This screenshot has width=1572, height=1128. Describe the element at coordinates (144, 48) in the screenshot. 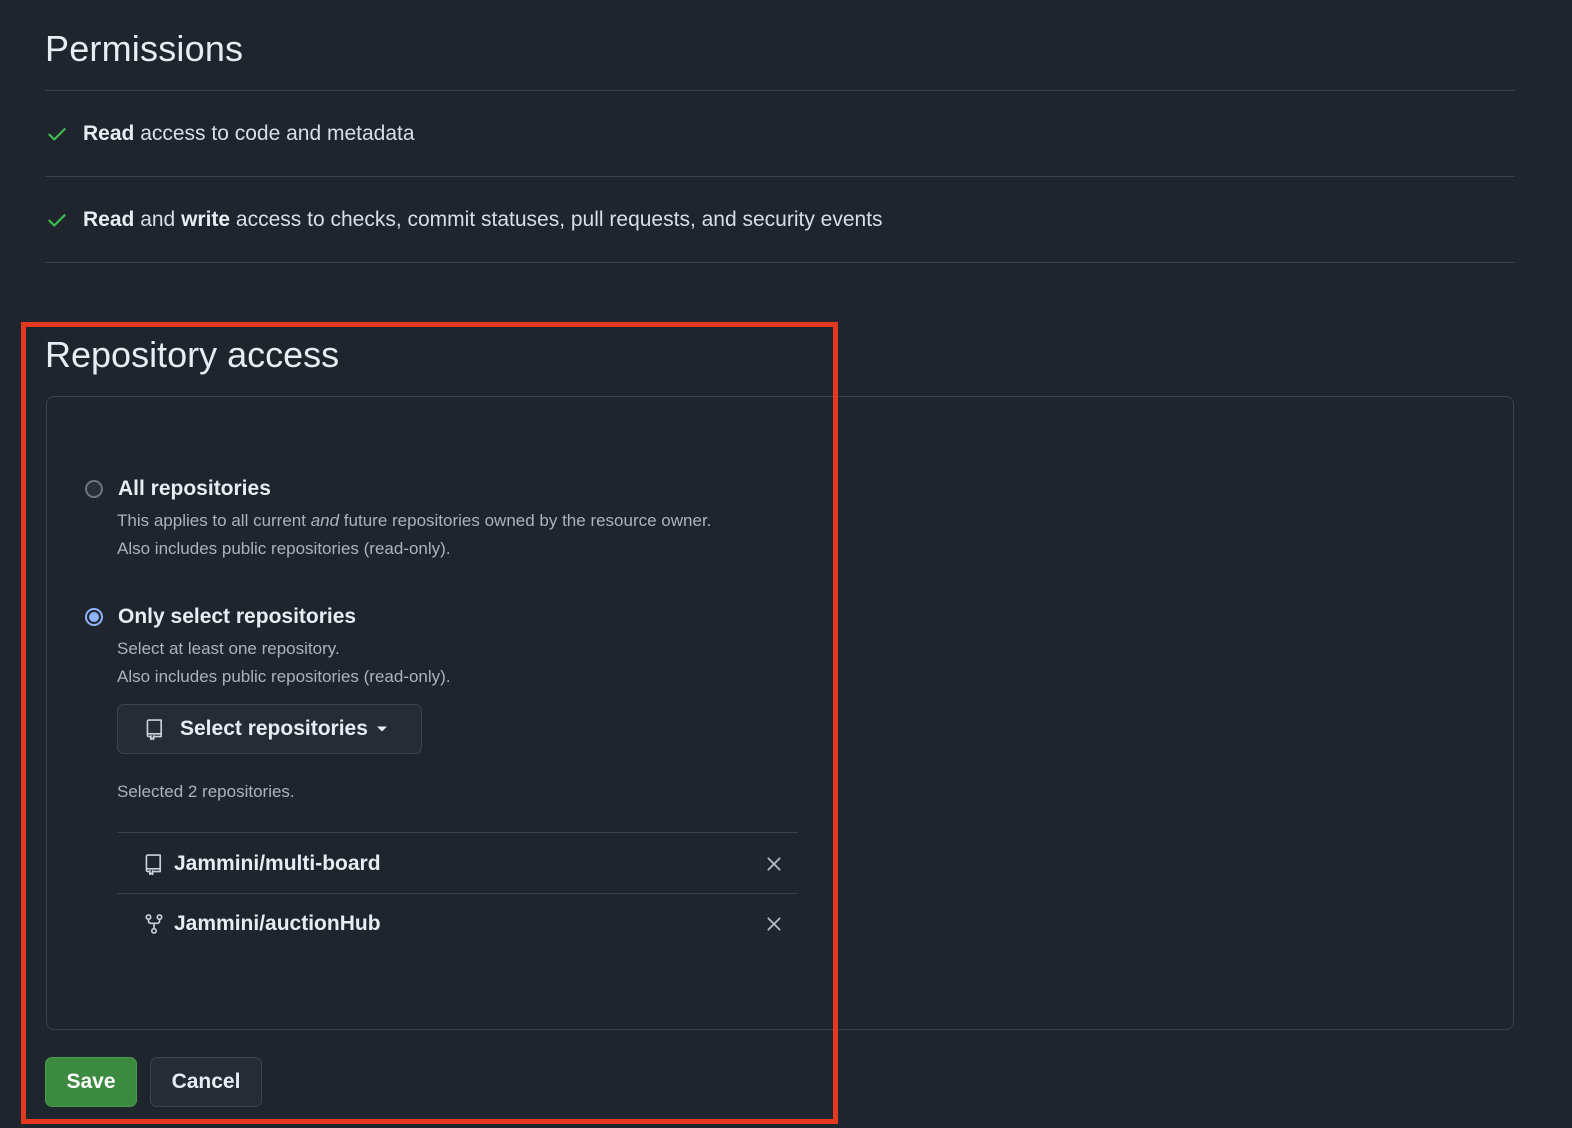

I see `permissions-heading: Permissions` at that location.